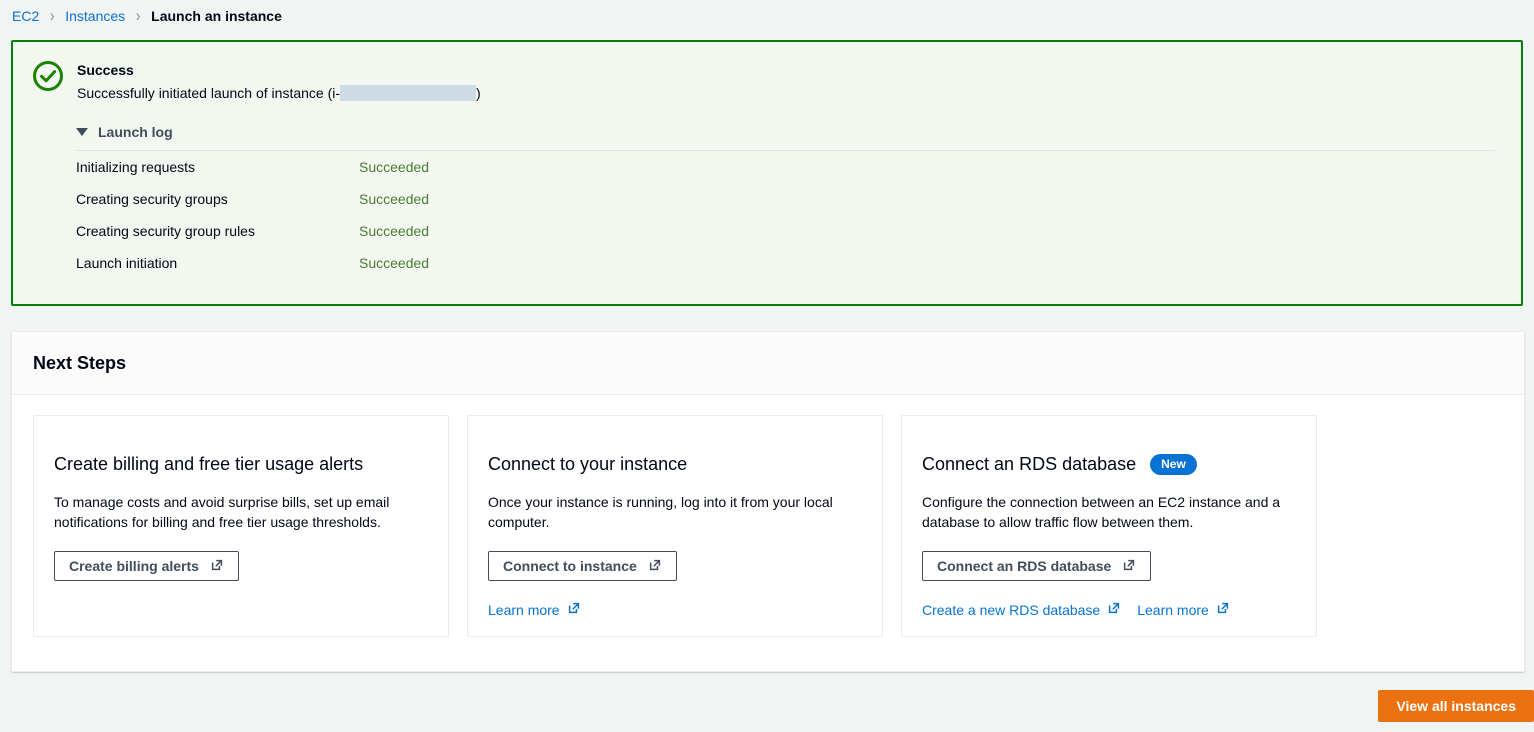  I want to click on card-links: Create a new RDS database Learn more, so click(1109, 610).